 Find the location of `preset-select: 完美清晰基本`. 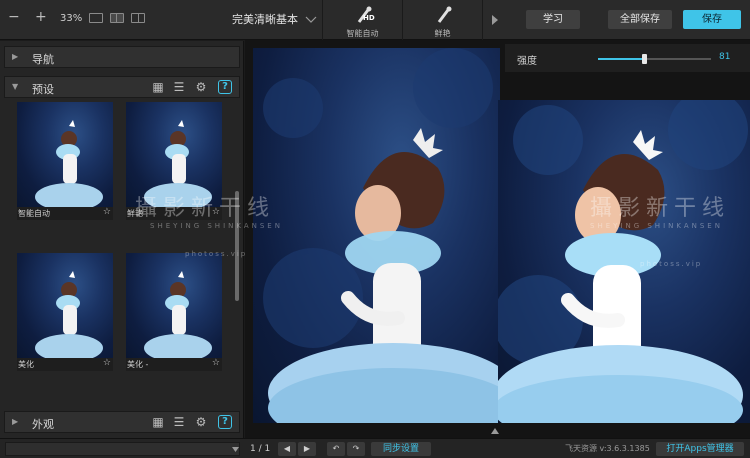

preset-select: 完美清晰基本 is located at coordinates (265, 19).